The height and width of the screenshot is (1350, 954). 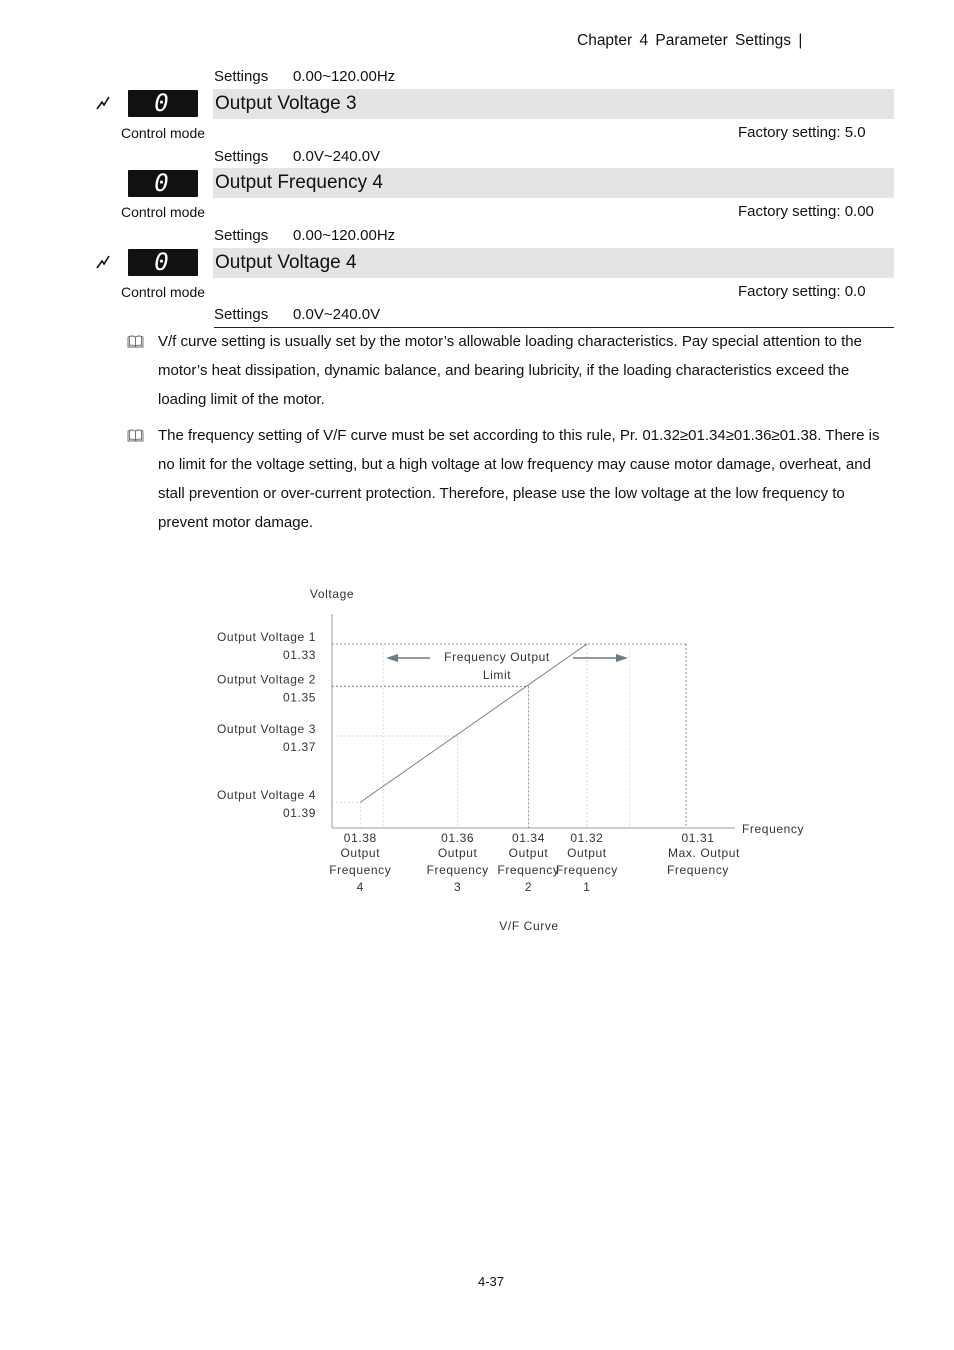 I want to click on x-tick-param: 01.32, so click(x=586, y=838).